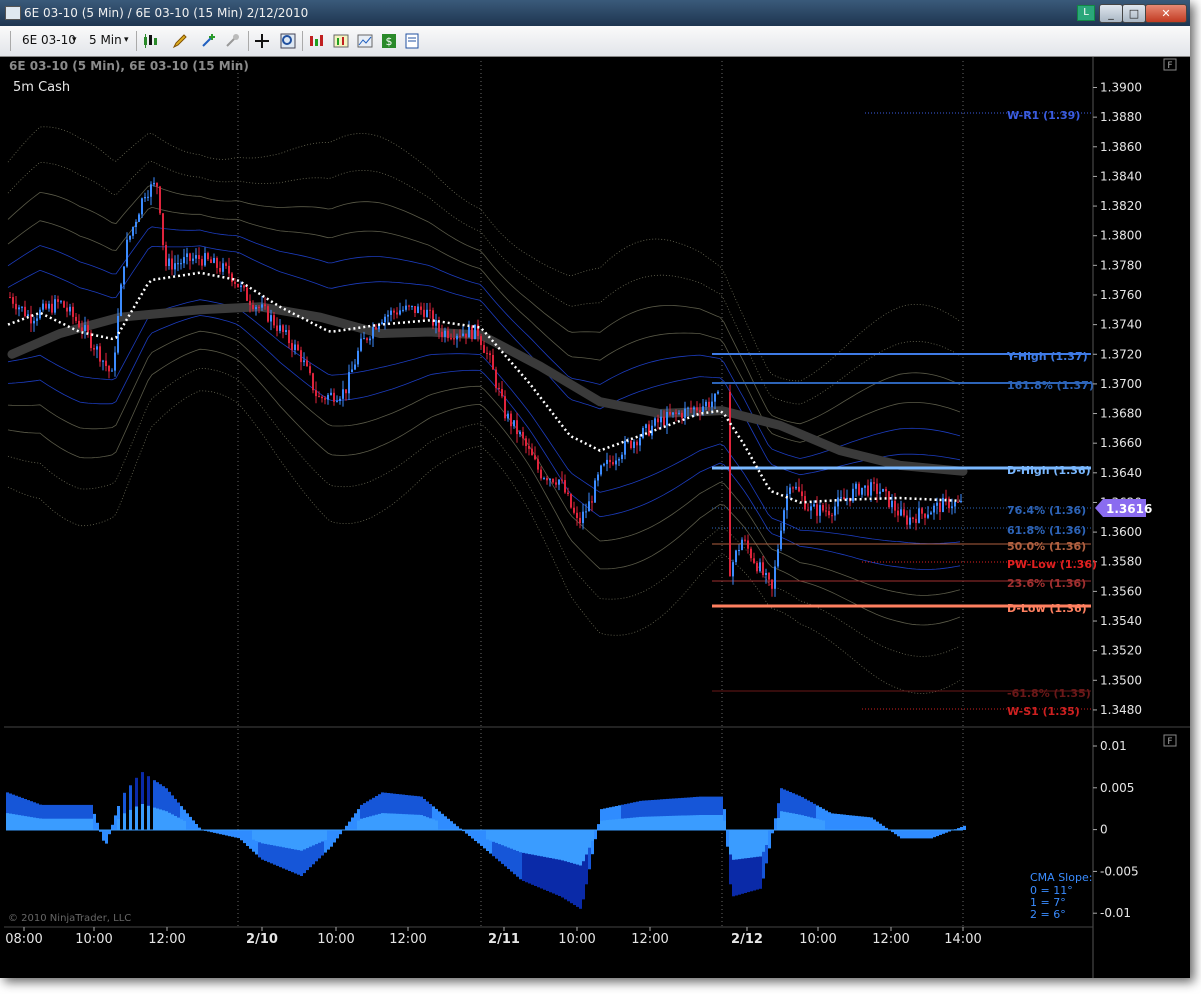 The height and width of the screenshot is (994, 1201). I want to click on candlestick-icon, so click(150, 41).